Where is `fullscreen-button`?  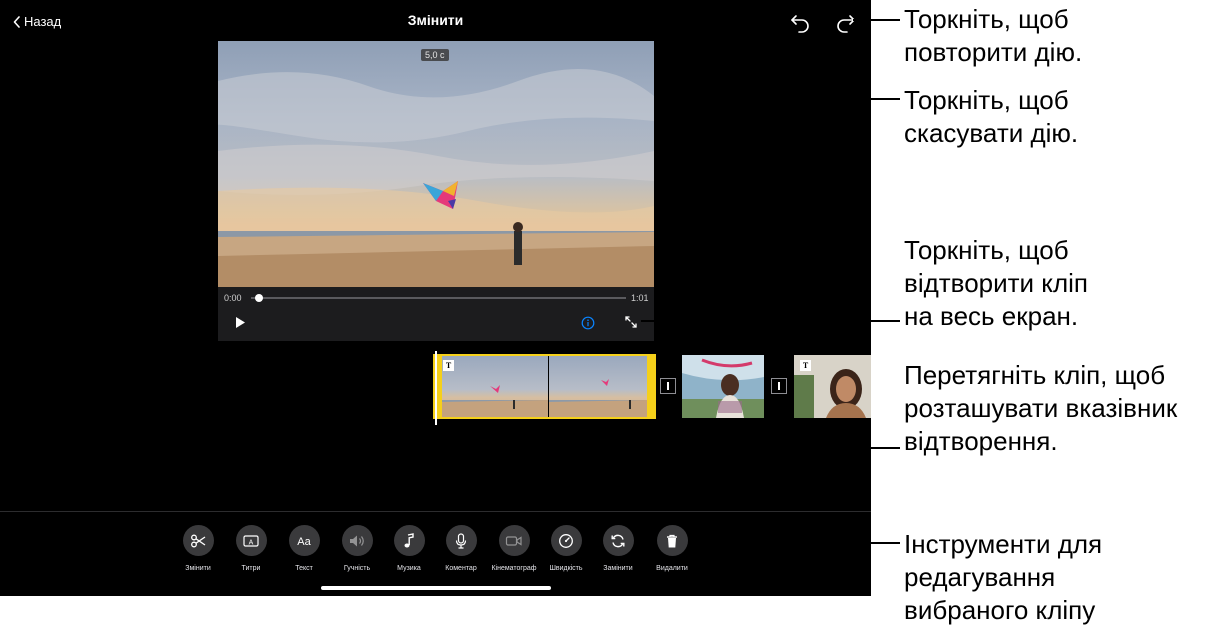
fullscreen-button is located at coordinates (631, 322).